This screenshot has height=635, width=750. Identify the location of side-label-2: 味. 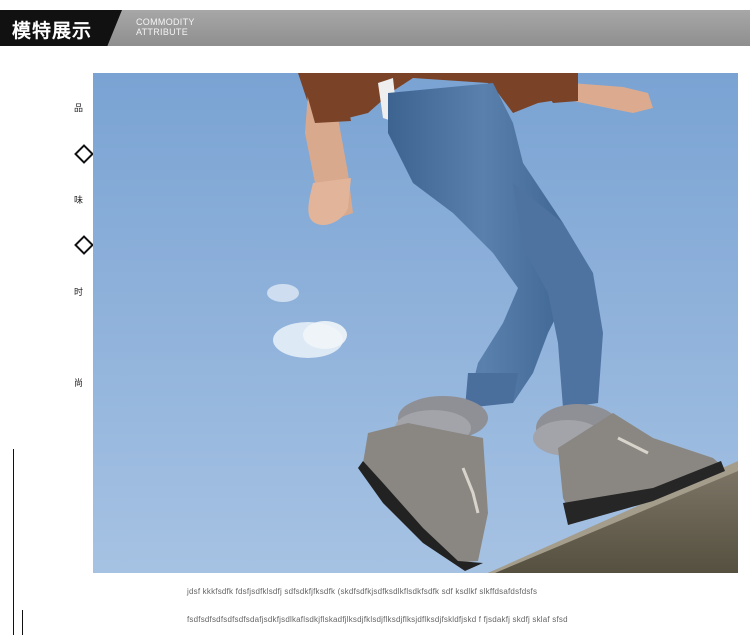
(79, 201).